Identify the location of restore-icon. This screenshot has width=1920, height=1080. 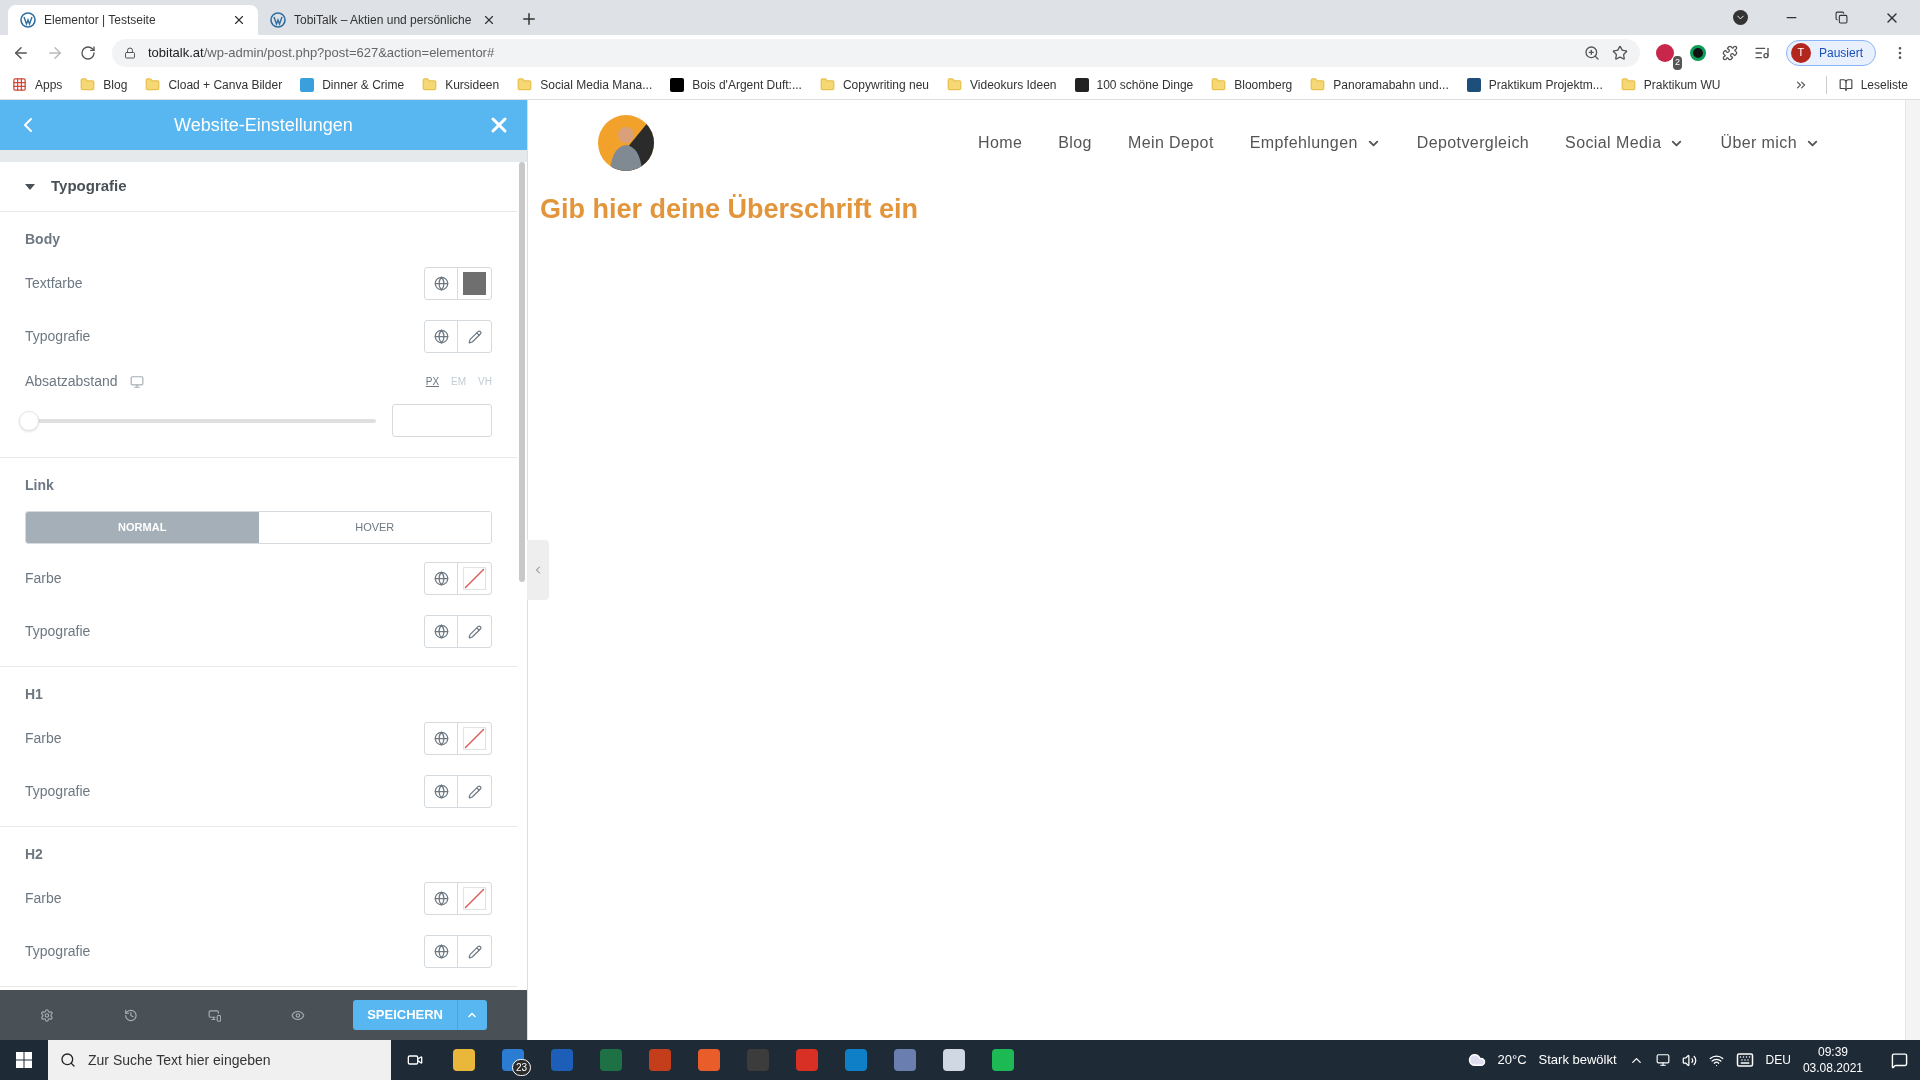
(1841, 17).